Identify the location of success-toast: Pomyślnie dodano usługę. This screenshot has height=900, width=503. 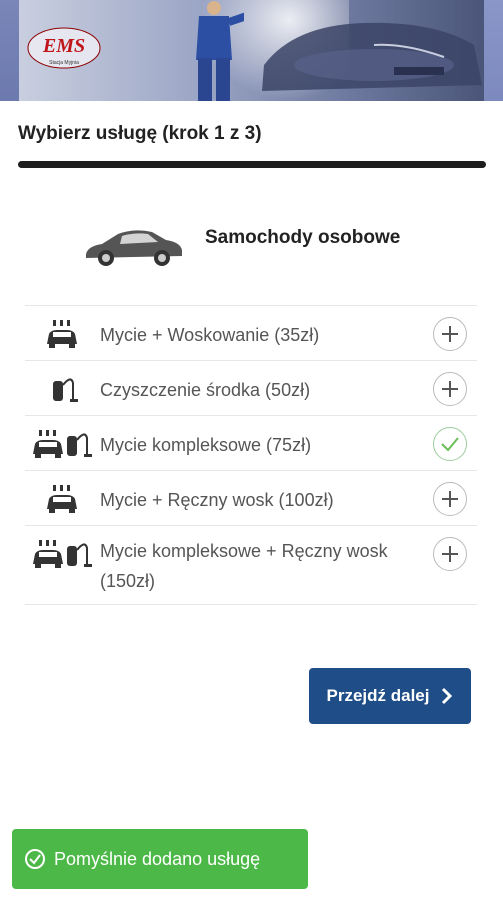
(160, 859).